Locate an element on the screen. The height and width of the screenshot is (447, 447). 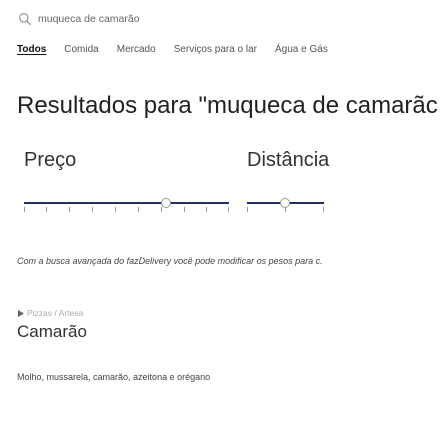
breadcrumb-text: Pizzas / Artesa is located at coordinates (55, 313).